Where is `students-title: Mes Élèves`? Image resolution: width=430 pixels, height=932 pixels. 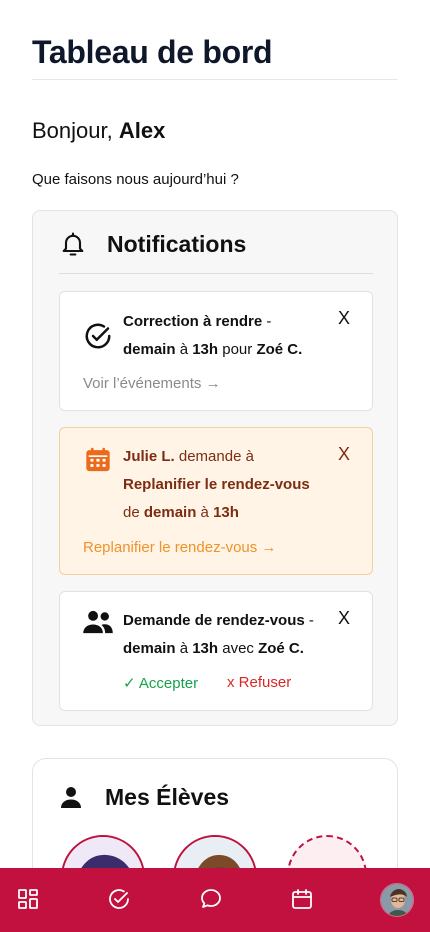 students-title: Mes Élèves is located at coordinates (167, 796).